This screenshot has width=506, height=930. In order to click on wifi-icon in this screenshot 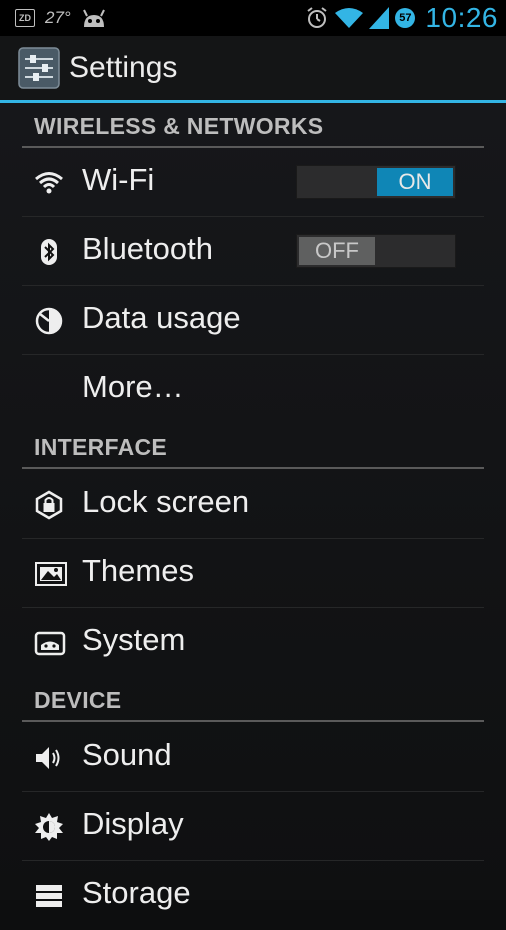, I will do `click(49, 183)`.